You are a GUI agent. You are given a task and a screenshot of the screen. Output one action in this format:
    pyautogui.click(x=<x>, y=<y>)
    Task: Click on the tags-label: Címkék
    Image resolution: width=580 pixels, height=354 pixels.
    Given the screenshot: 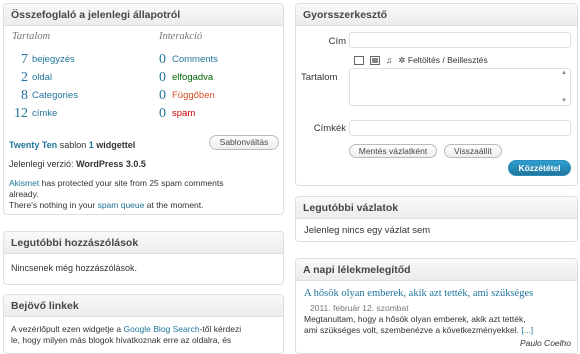 What is the action you would take?
    pyautogui.click(x=329, y=128)
    